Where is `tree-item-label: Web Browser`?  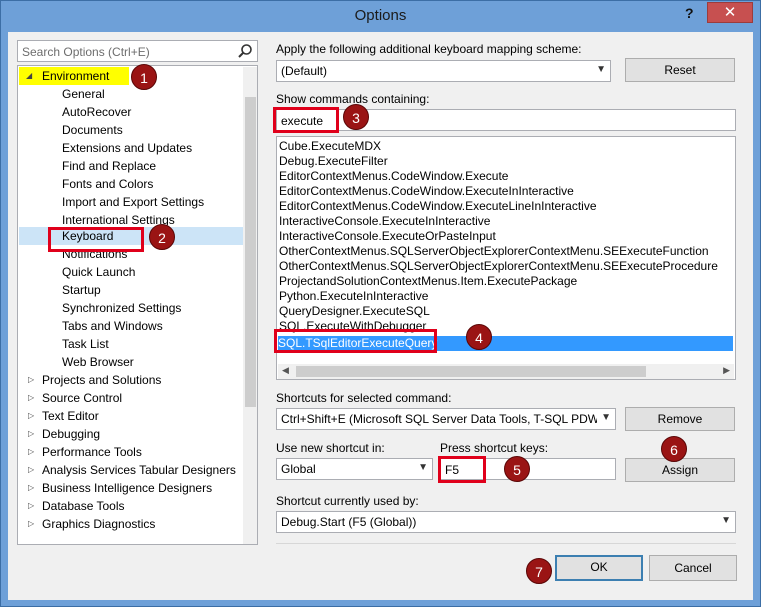 tree-item-label: Web Browser is located at coordinates (98, 362).